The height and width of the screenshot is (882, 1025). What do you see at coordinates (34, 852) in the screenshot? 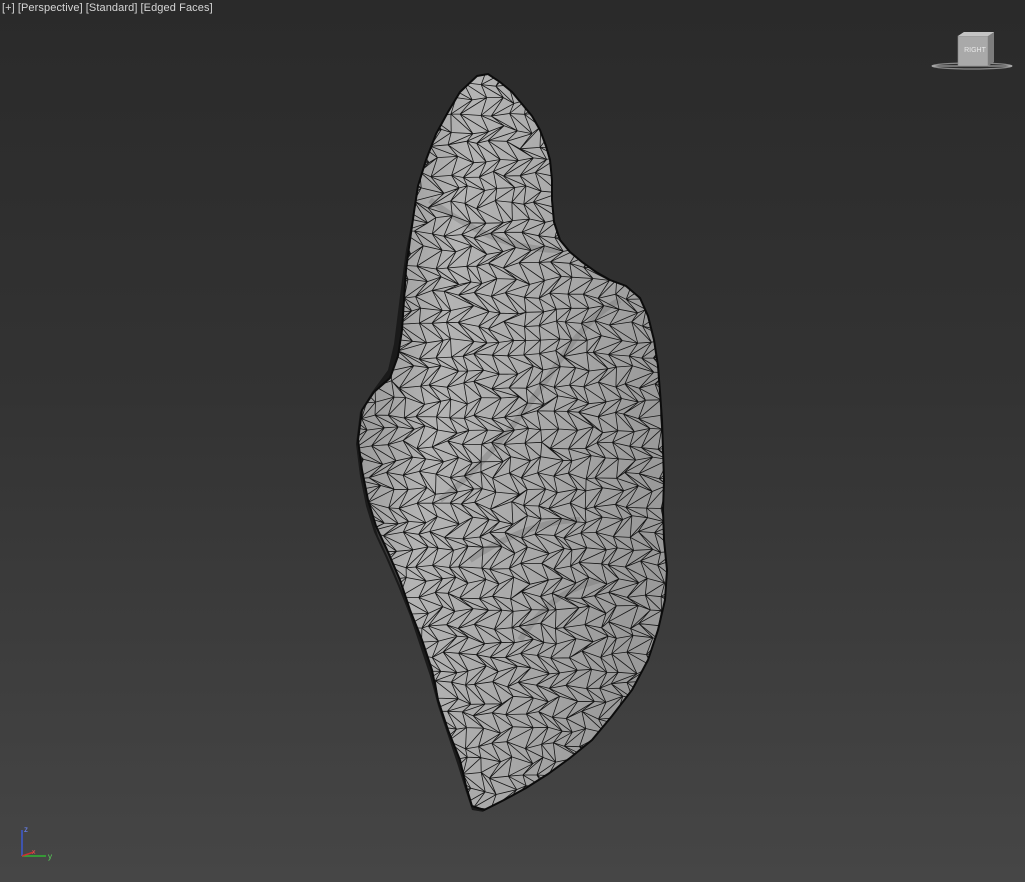
I see `axis-x-label: x` at bounding box center [34, 852].